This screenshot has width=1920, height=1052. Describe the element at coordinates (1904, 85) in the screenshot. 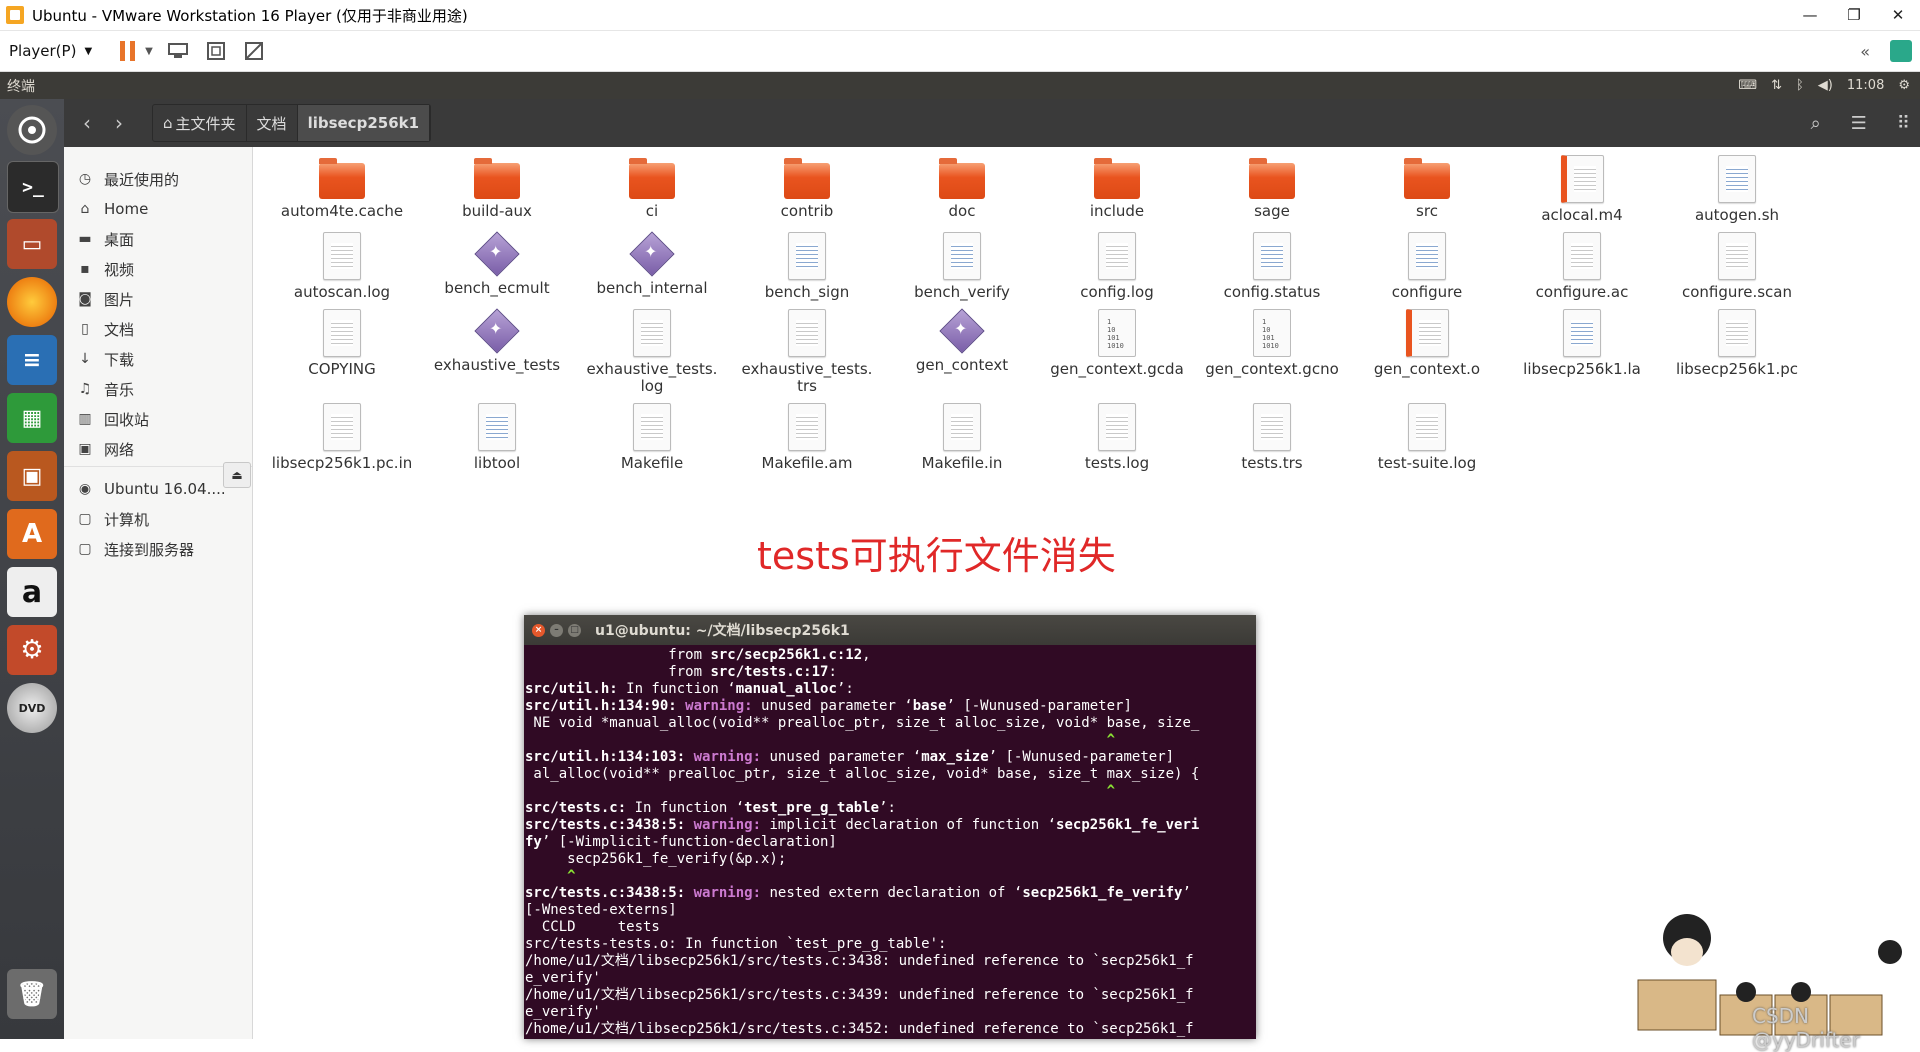

I see `settings-gear-icon: ⚙` at that location.